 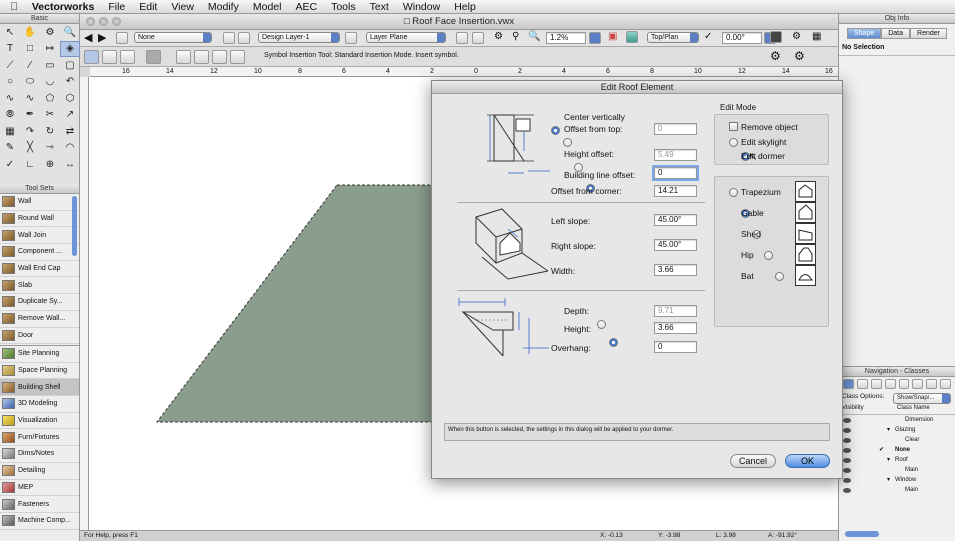 I want to click on symbol-insert-tool-icon: ◈, so click(x=70, y=48).